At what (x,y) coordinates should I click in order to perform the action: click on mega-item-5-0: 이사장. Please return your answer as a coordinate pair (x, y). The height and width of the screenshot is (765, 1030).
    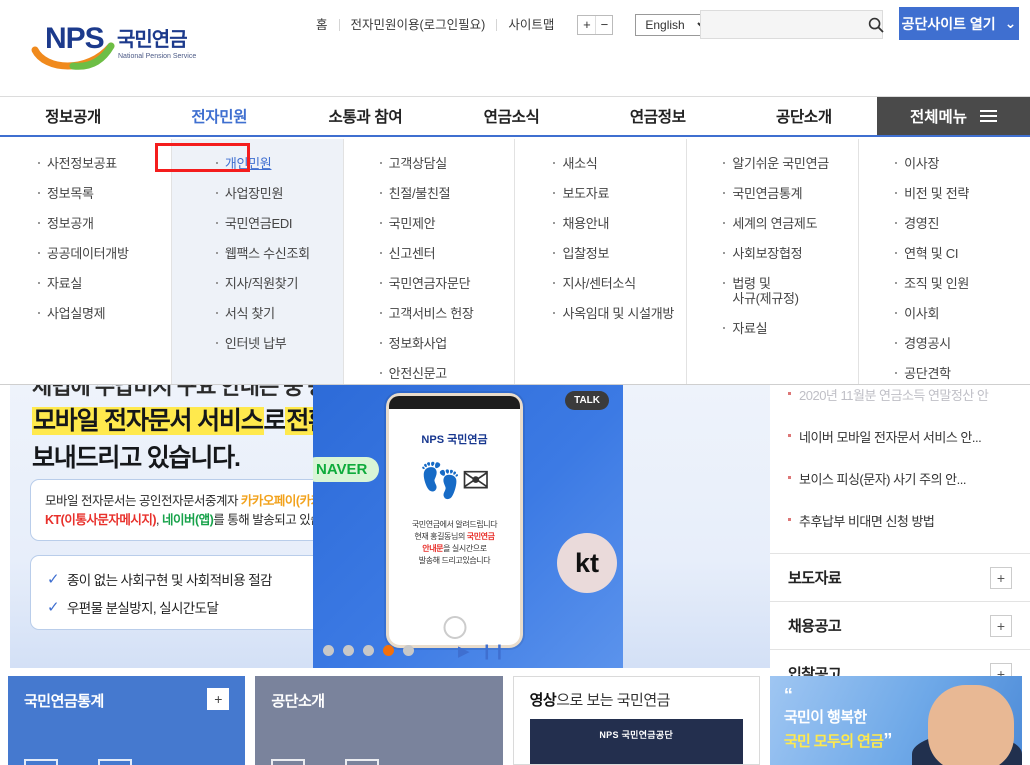
    Looking at the image, I should click on (962, 163).